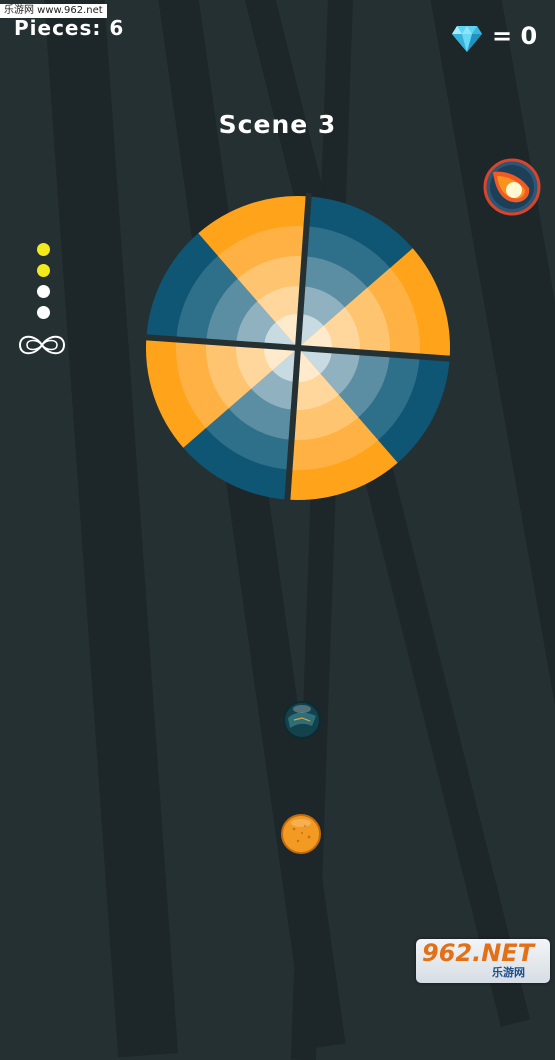  What do you see at coordinates (42, 345) in the screenshot?
I see `infinity-loop-icon` at bounding box center [42, 345].